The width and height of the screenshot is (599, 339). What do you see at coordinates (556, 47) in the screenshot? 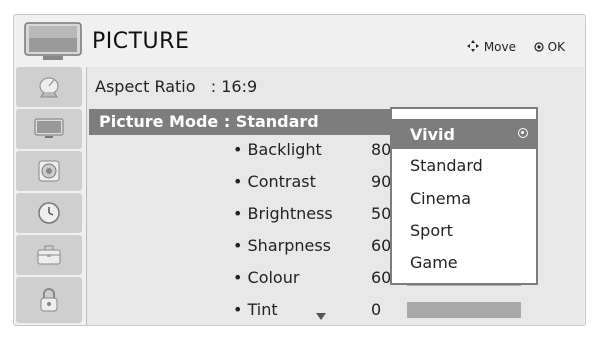
I see `ok-hint-label: OK` at bounding box center [556, 47].